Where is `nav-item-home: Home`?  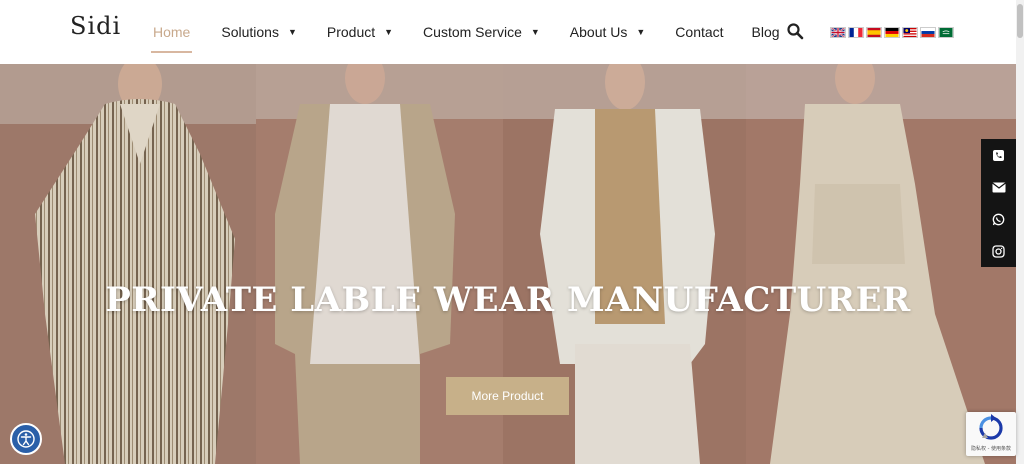 nav-item-home: Home is located at coordinates (171, 32).